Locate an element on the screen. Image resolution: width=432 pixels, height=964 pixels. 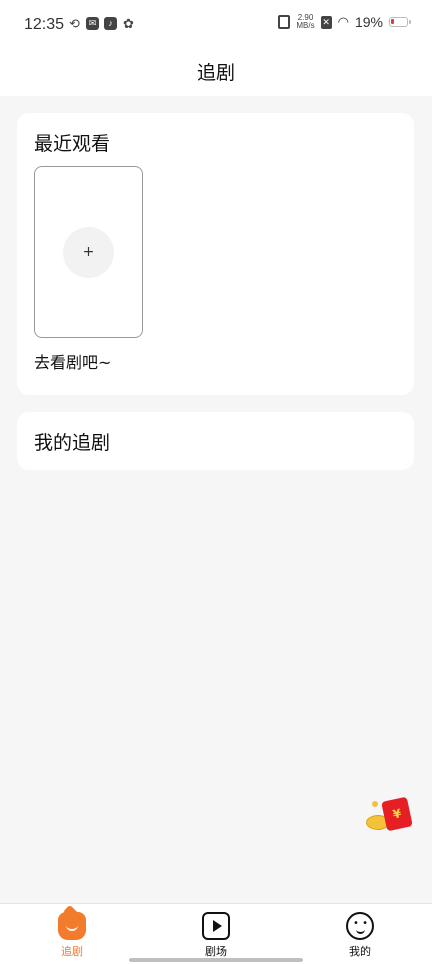
bottom-tab-bar: 追剧 剧场 我的 is located at coordinates (216, 933).